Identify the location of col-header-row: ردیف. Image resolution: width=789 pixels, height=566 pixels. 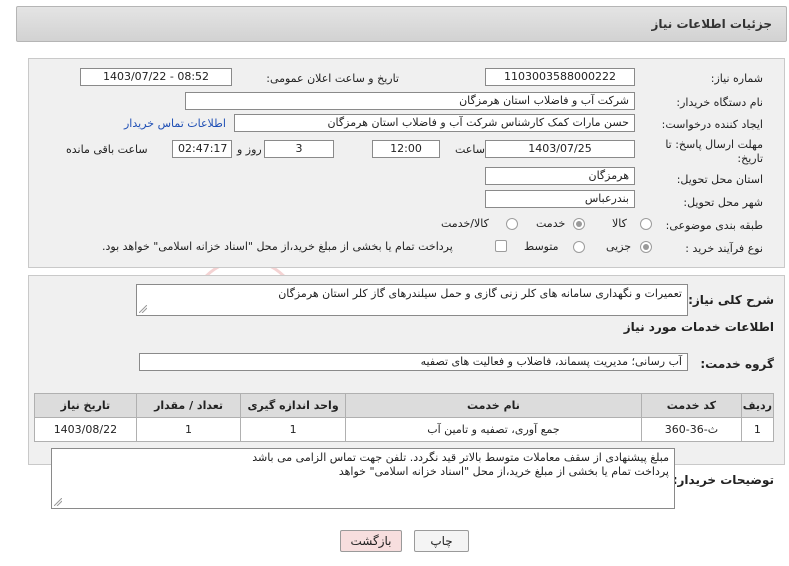
(757, 405).